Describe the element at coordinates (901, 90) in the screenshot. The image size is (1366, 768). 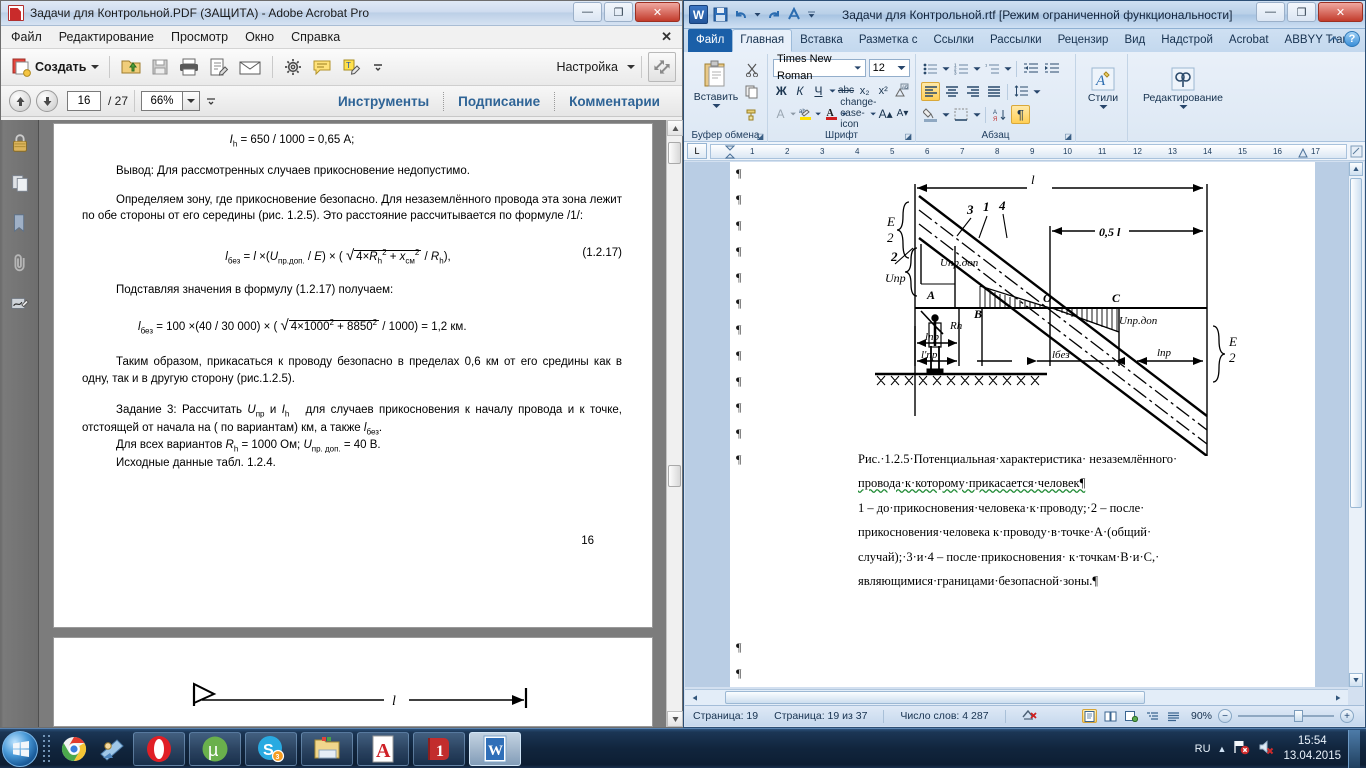
I see `clear-format-icon: AБ` at that location.